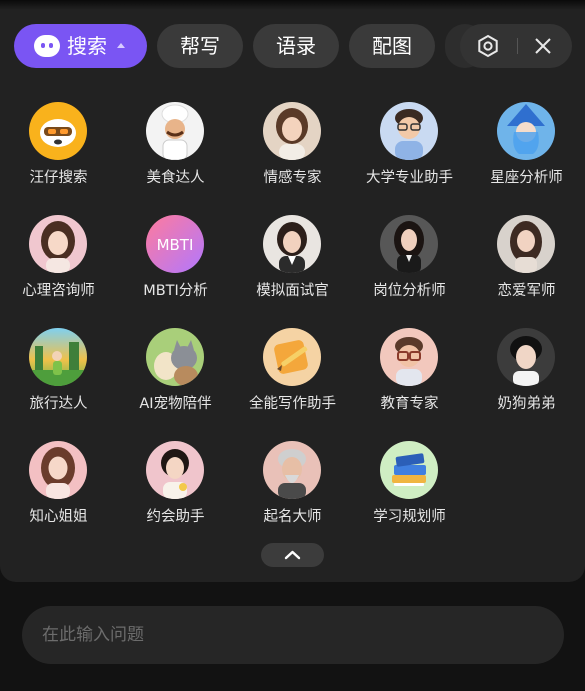  I want to click on agent-label: 教育专家, so click(409, 404).